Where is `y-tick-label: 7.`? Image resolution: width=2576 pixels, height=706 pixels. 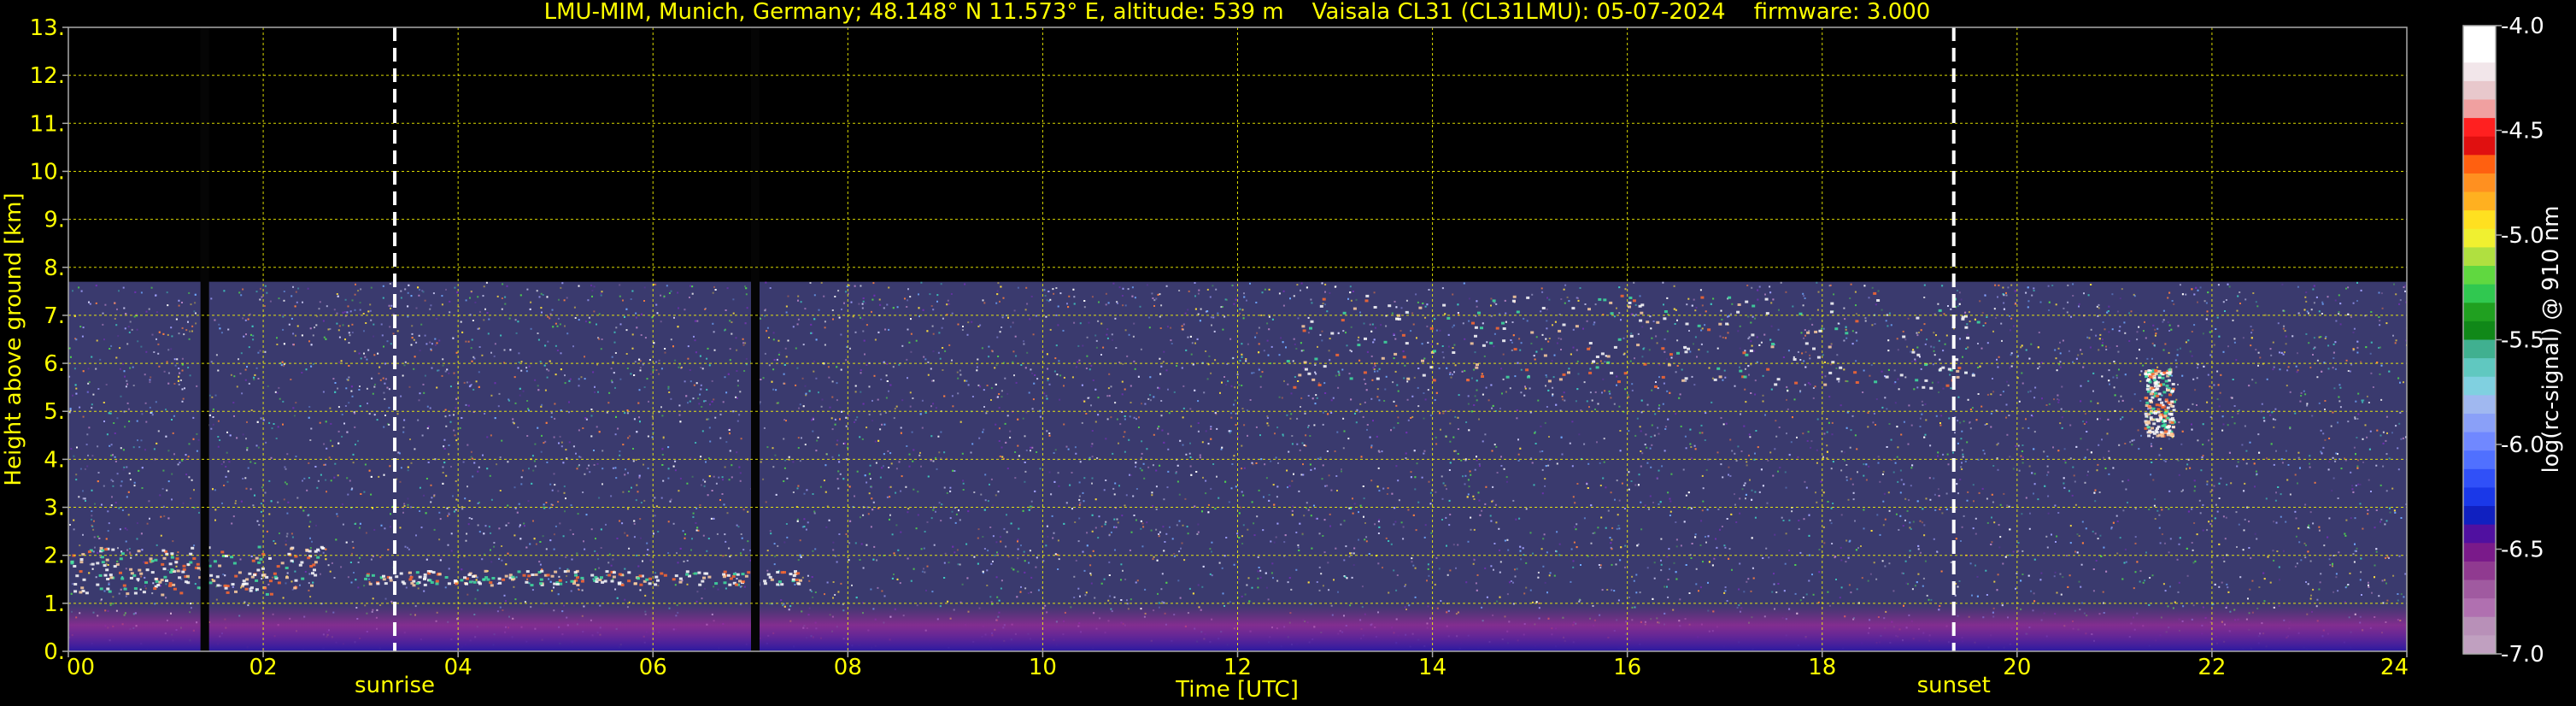
y-tick-label: 7. is located at coordinates (54, 316).